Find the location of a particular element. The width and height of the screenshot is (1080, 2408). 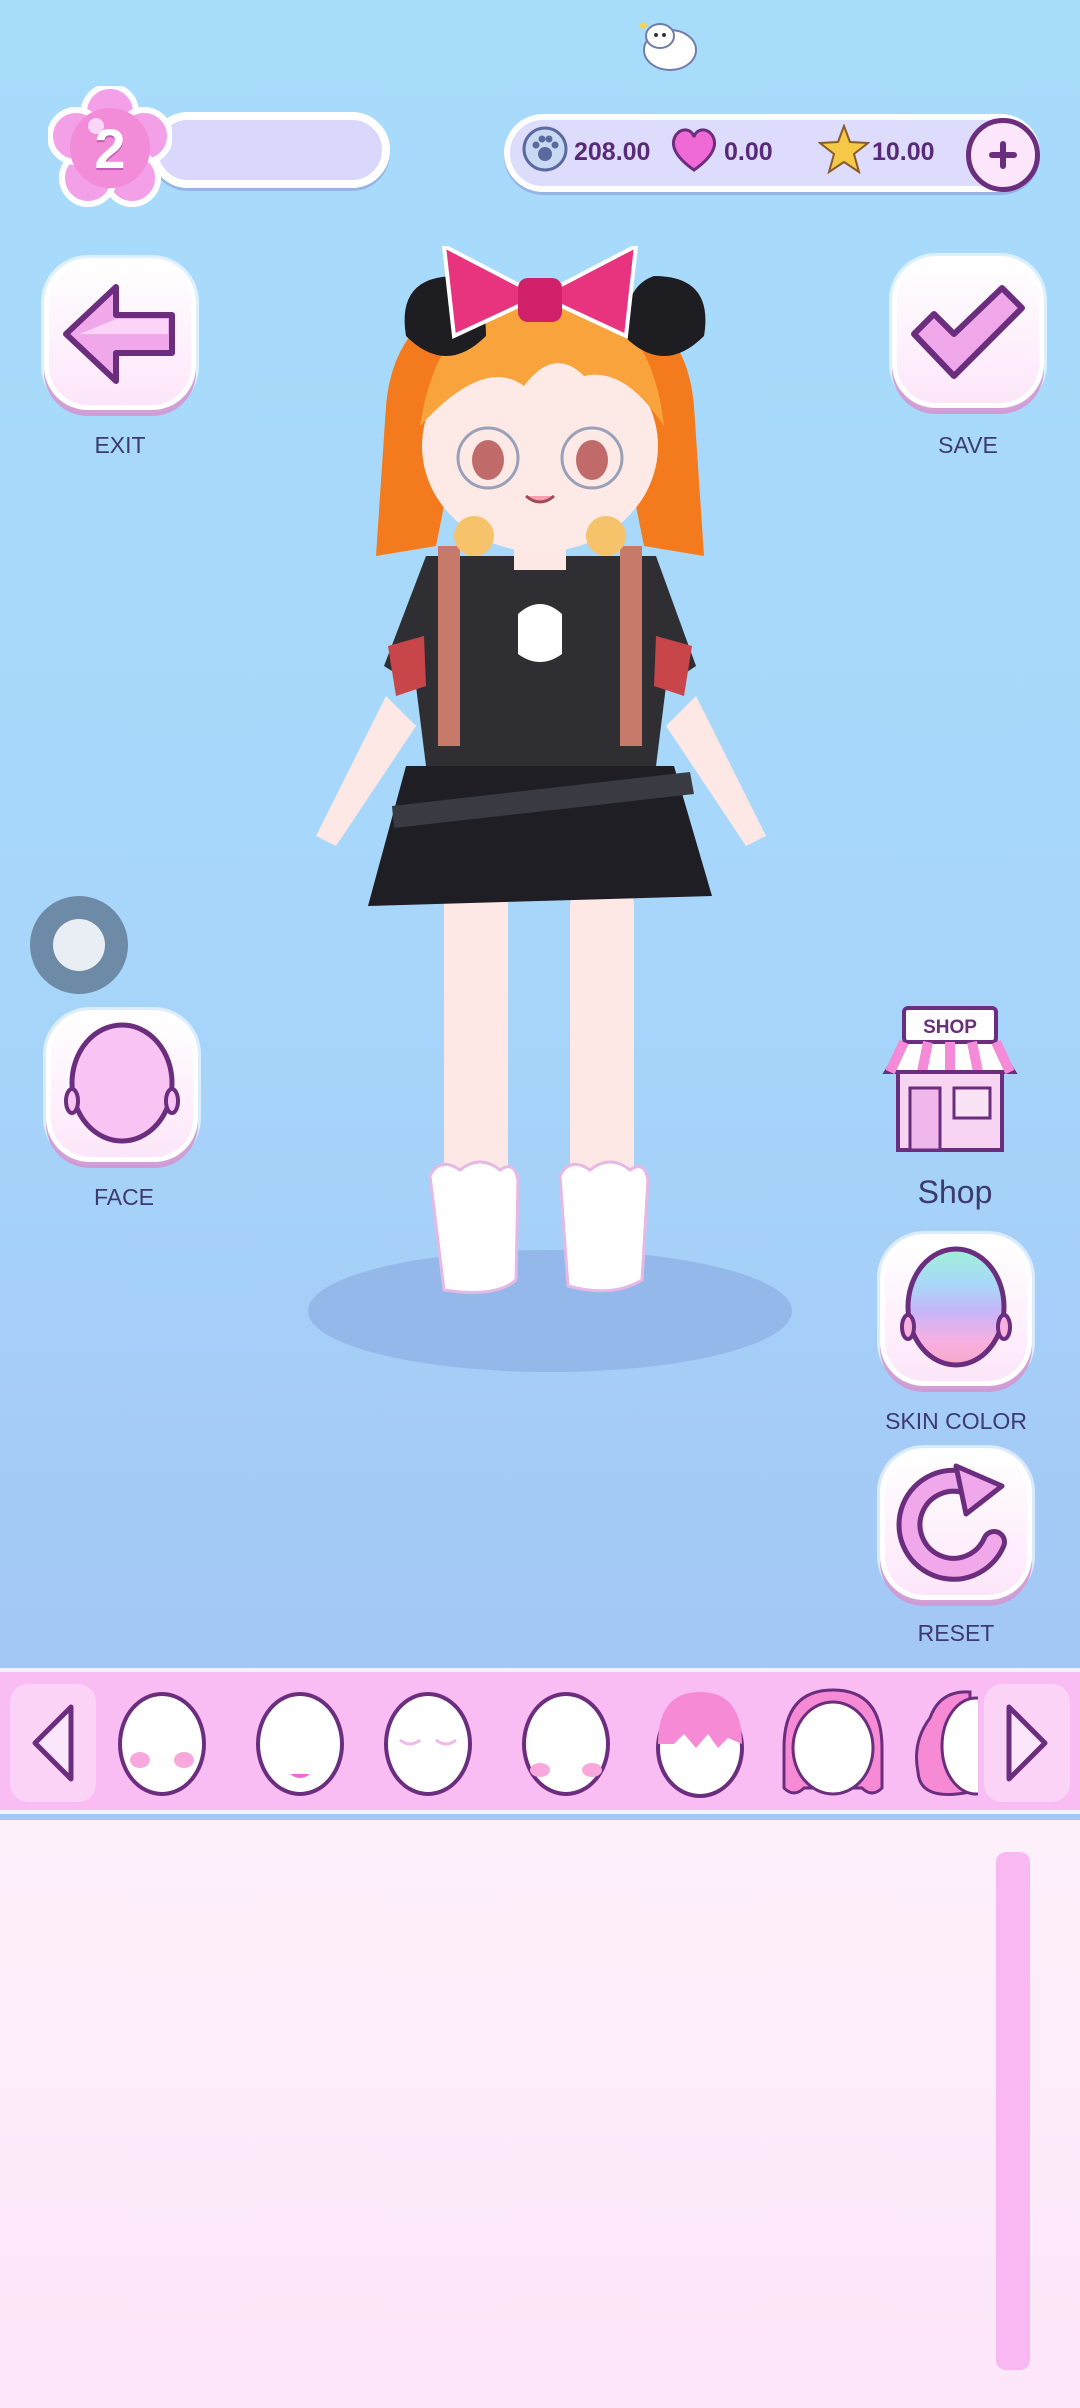

back-arrow-icon is located at coordinates (119, 334).